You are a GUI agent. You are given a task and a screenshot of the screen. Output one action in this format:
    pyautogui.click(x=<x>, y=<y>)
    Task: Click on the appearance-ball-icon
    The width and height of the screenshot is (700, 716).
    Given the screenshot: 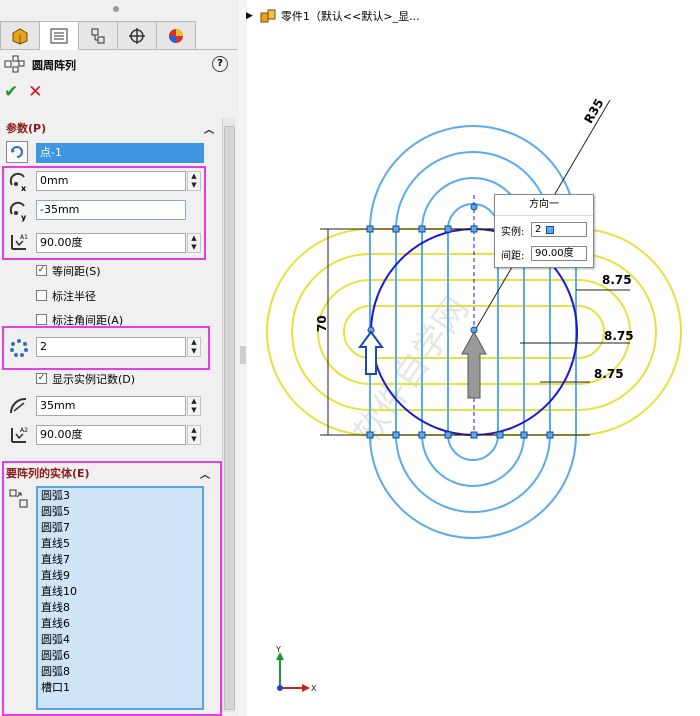 What is the action you would take?
    pyautogui.click(x=176, y=35)
    